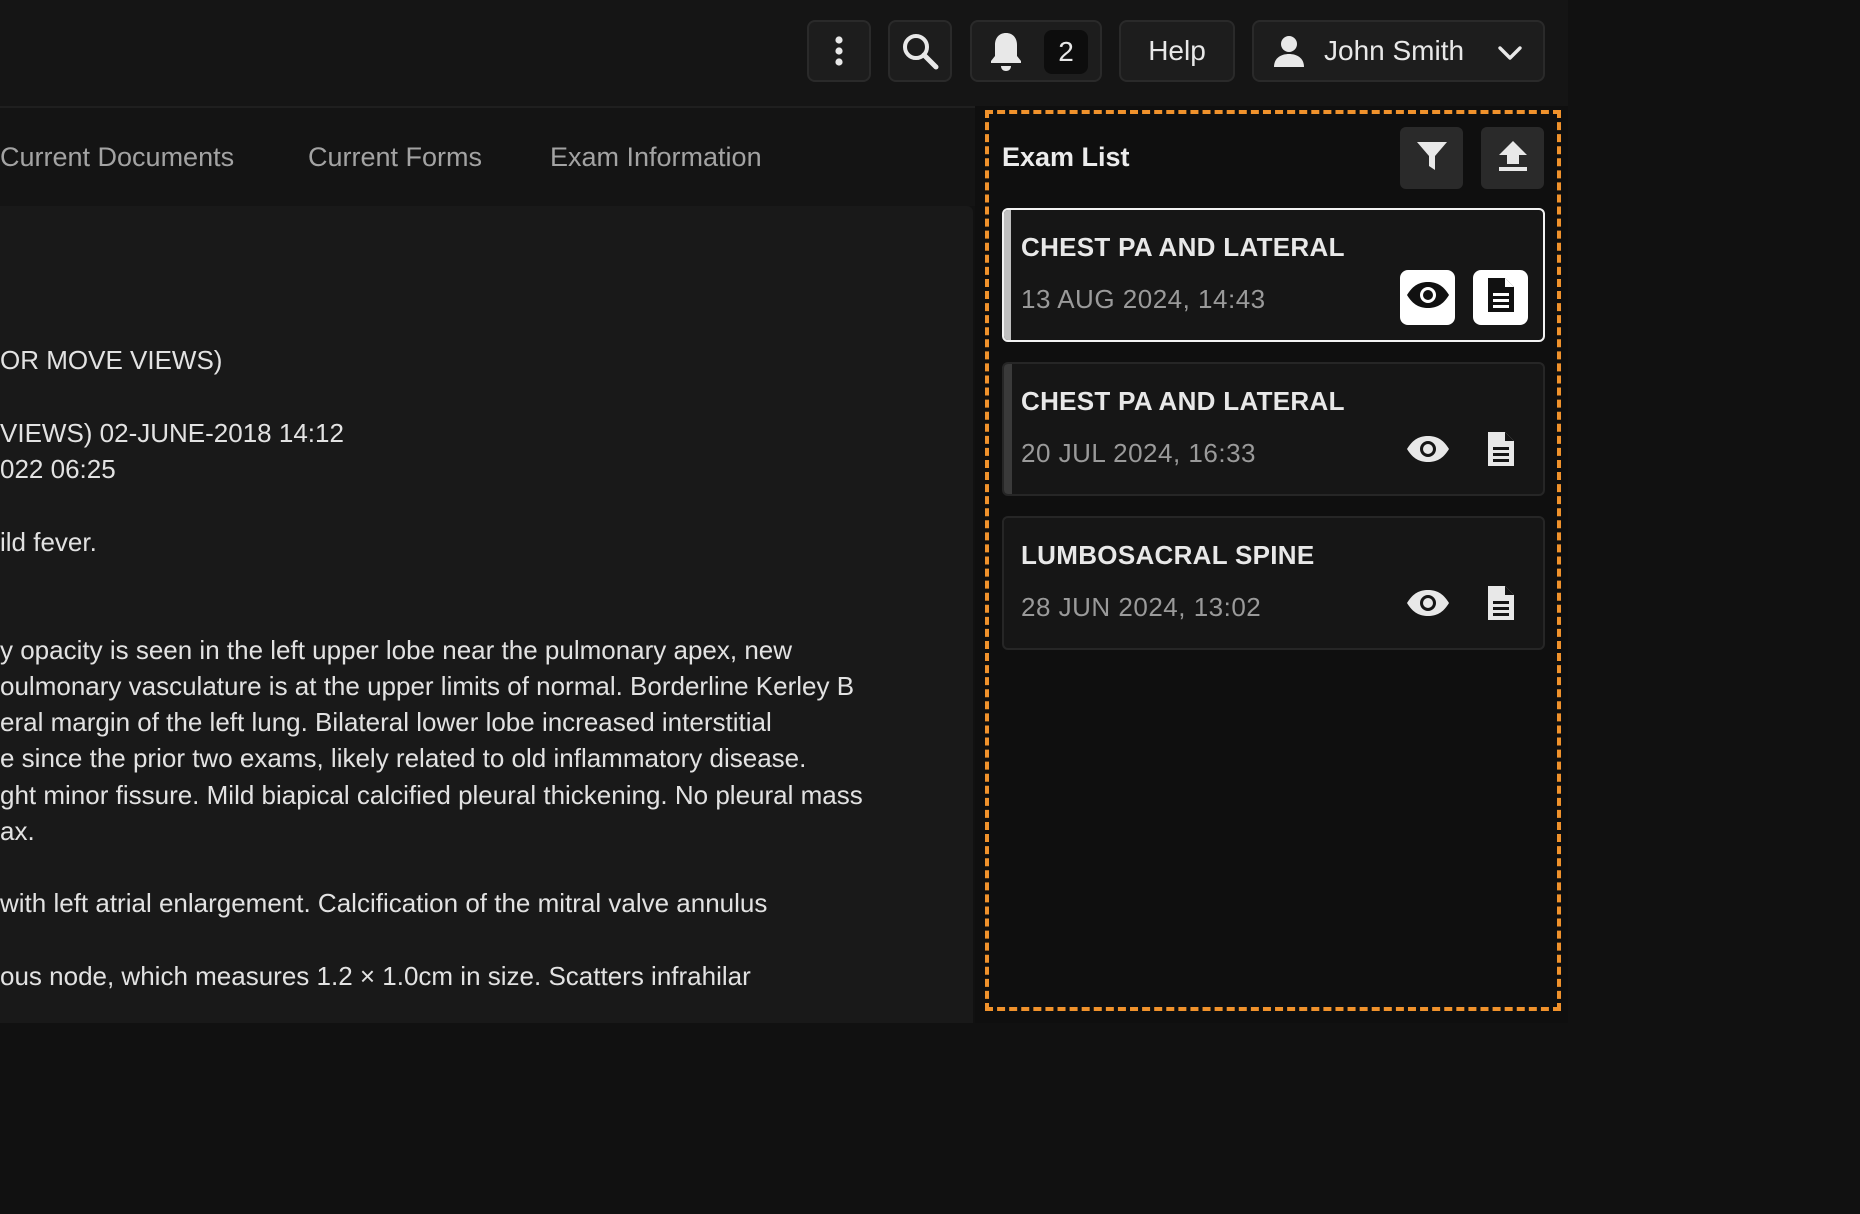 The height and width of the screenshot is (1214, 1860). I want to click on exam-card: LUMBOSACRAL SPINE 28 JUN 2024, 13:02, so click(1273, 583).